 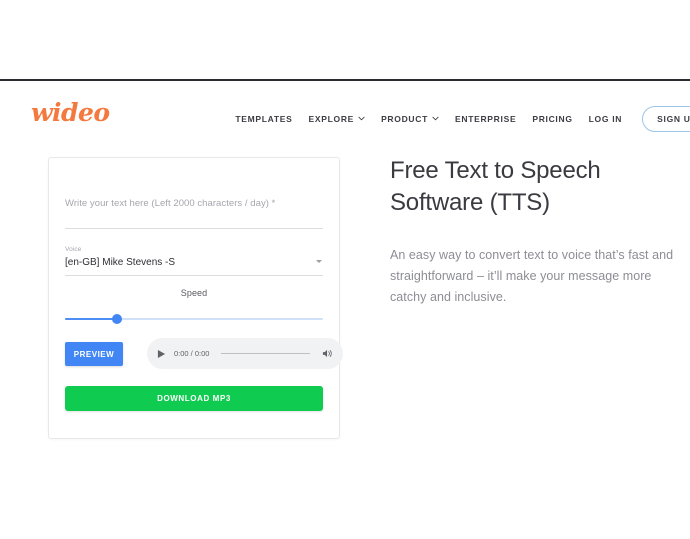 I want to click on preview-button: PREVIEW, so click(x=94, y=354).